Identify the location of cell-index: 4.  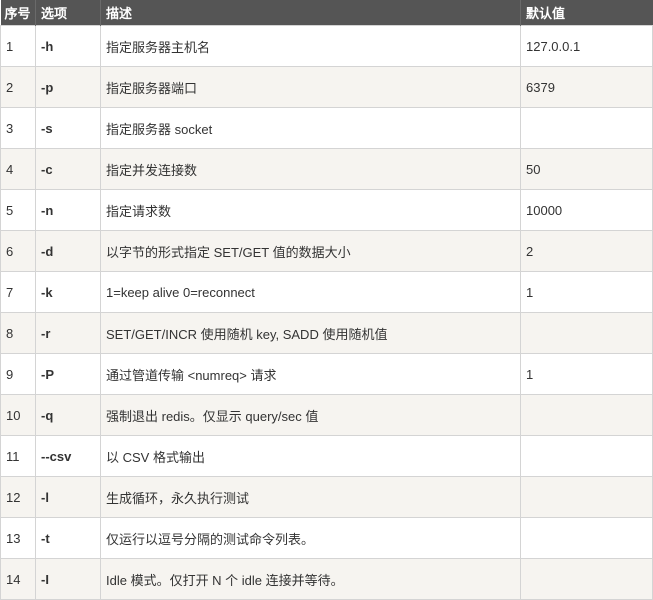
(18, 169).